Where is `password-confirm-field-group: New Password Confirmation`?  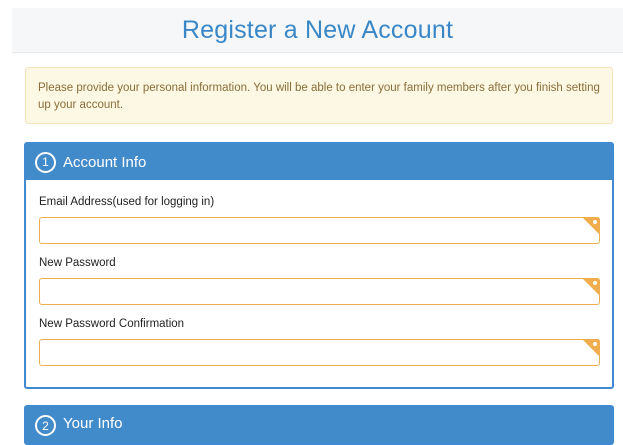 password-confirm-field-group: New Password Confirmation is located at coordinates (319, 342).